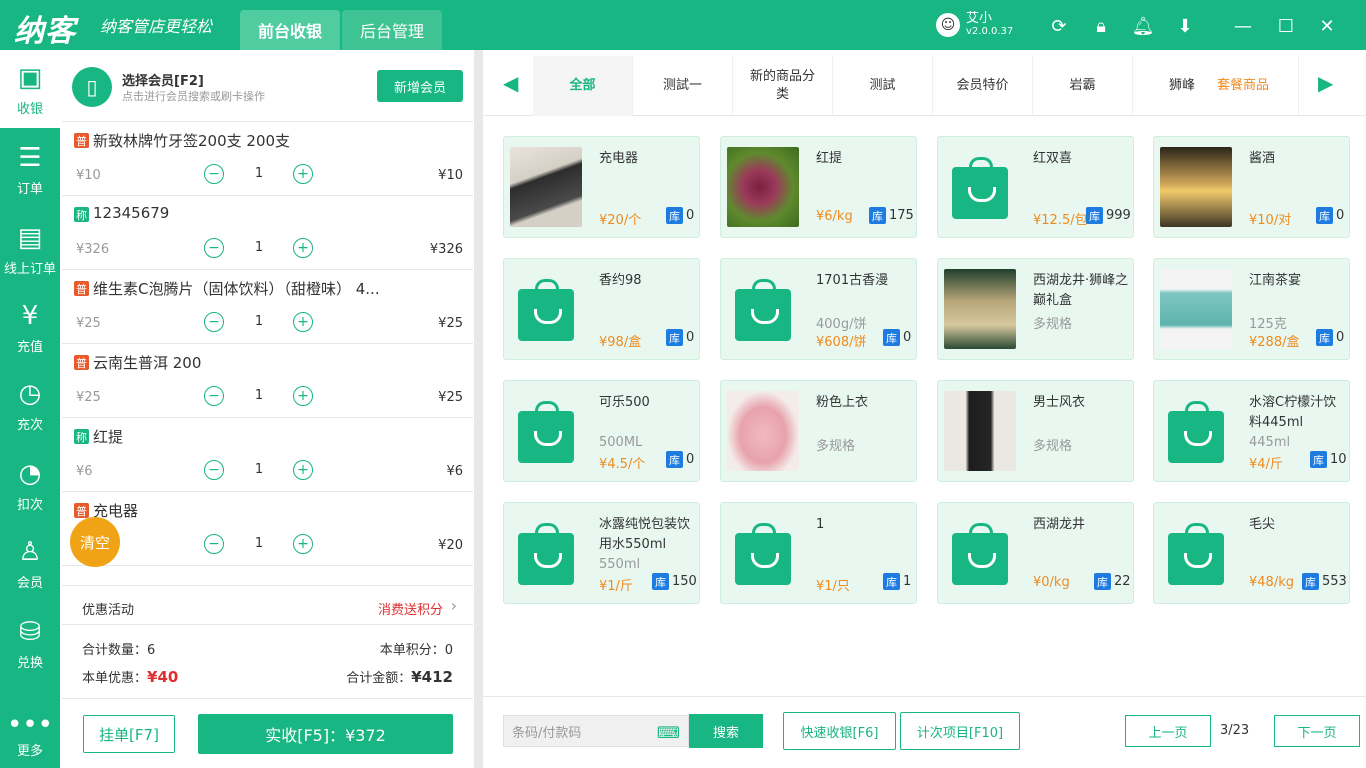  Describe the element at coordinates (1286, 26) in the screenshot. I see `maximize-icon: ☐` at that location.